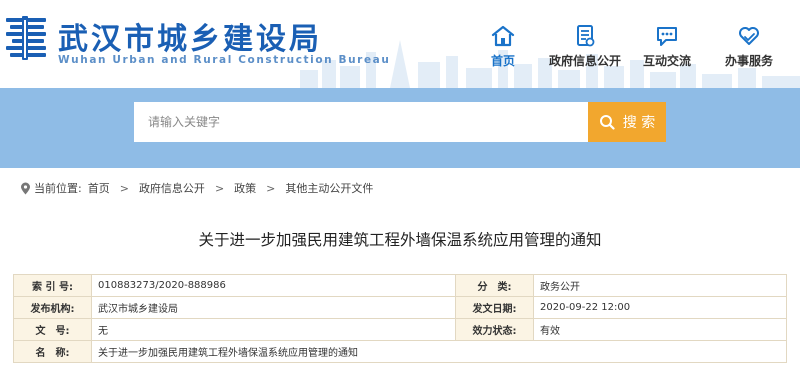 This screenshot has width=800, height=372. What do you see at coordinates (26, 38) in the screenshot?
I see `bureau-logo-icon` at bounding box center [26, 38].